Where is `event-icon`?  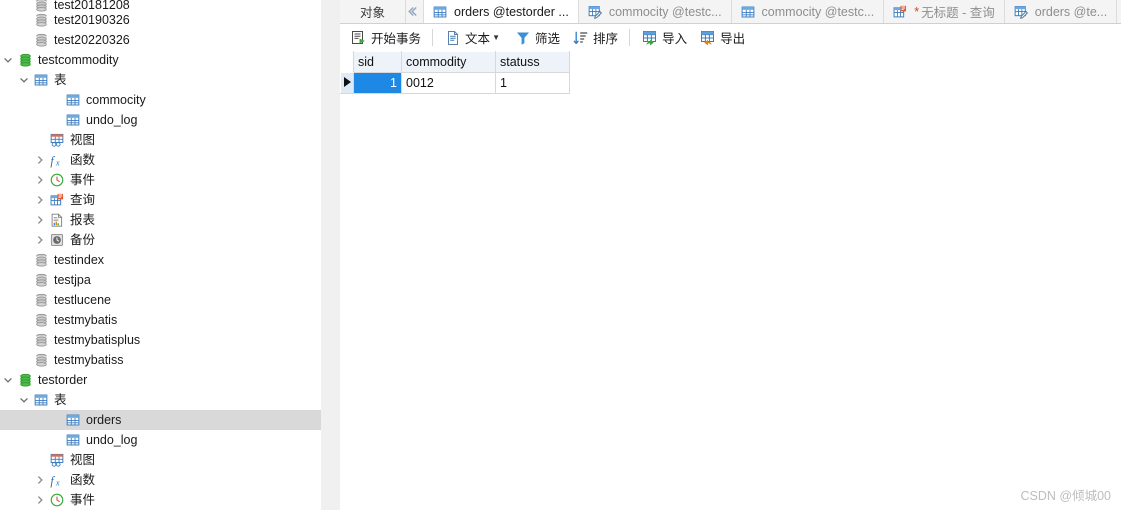
event-icon is located at coordinates (57, 500).